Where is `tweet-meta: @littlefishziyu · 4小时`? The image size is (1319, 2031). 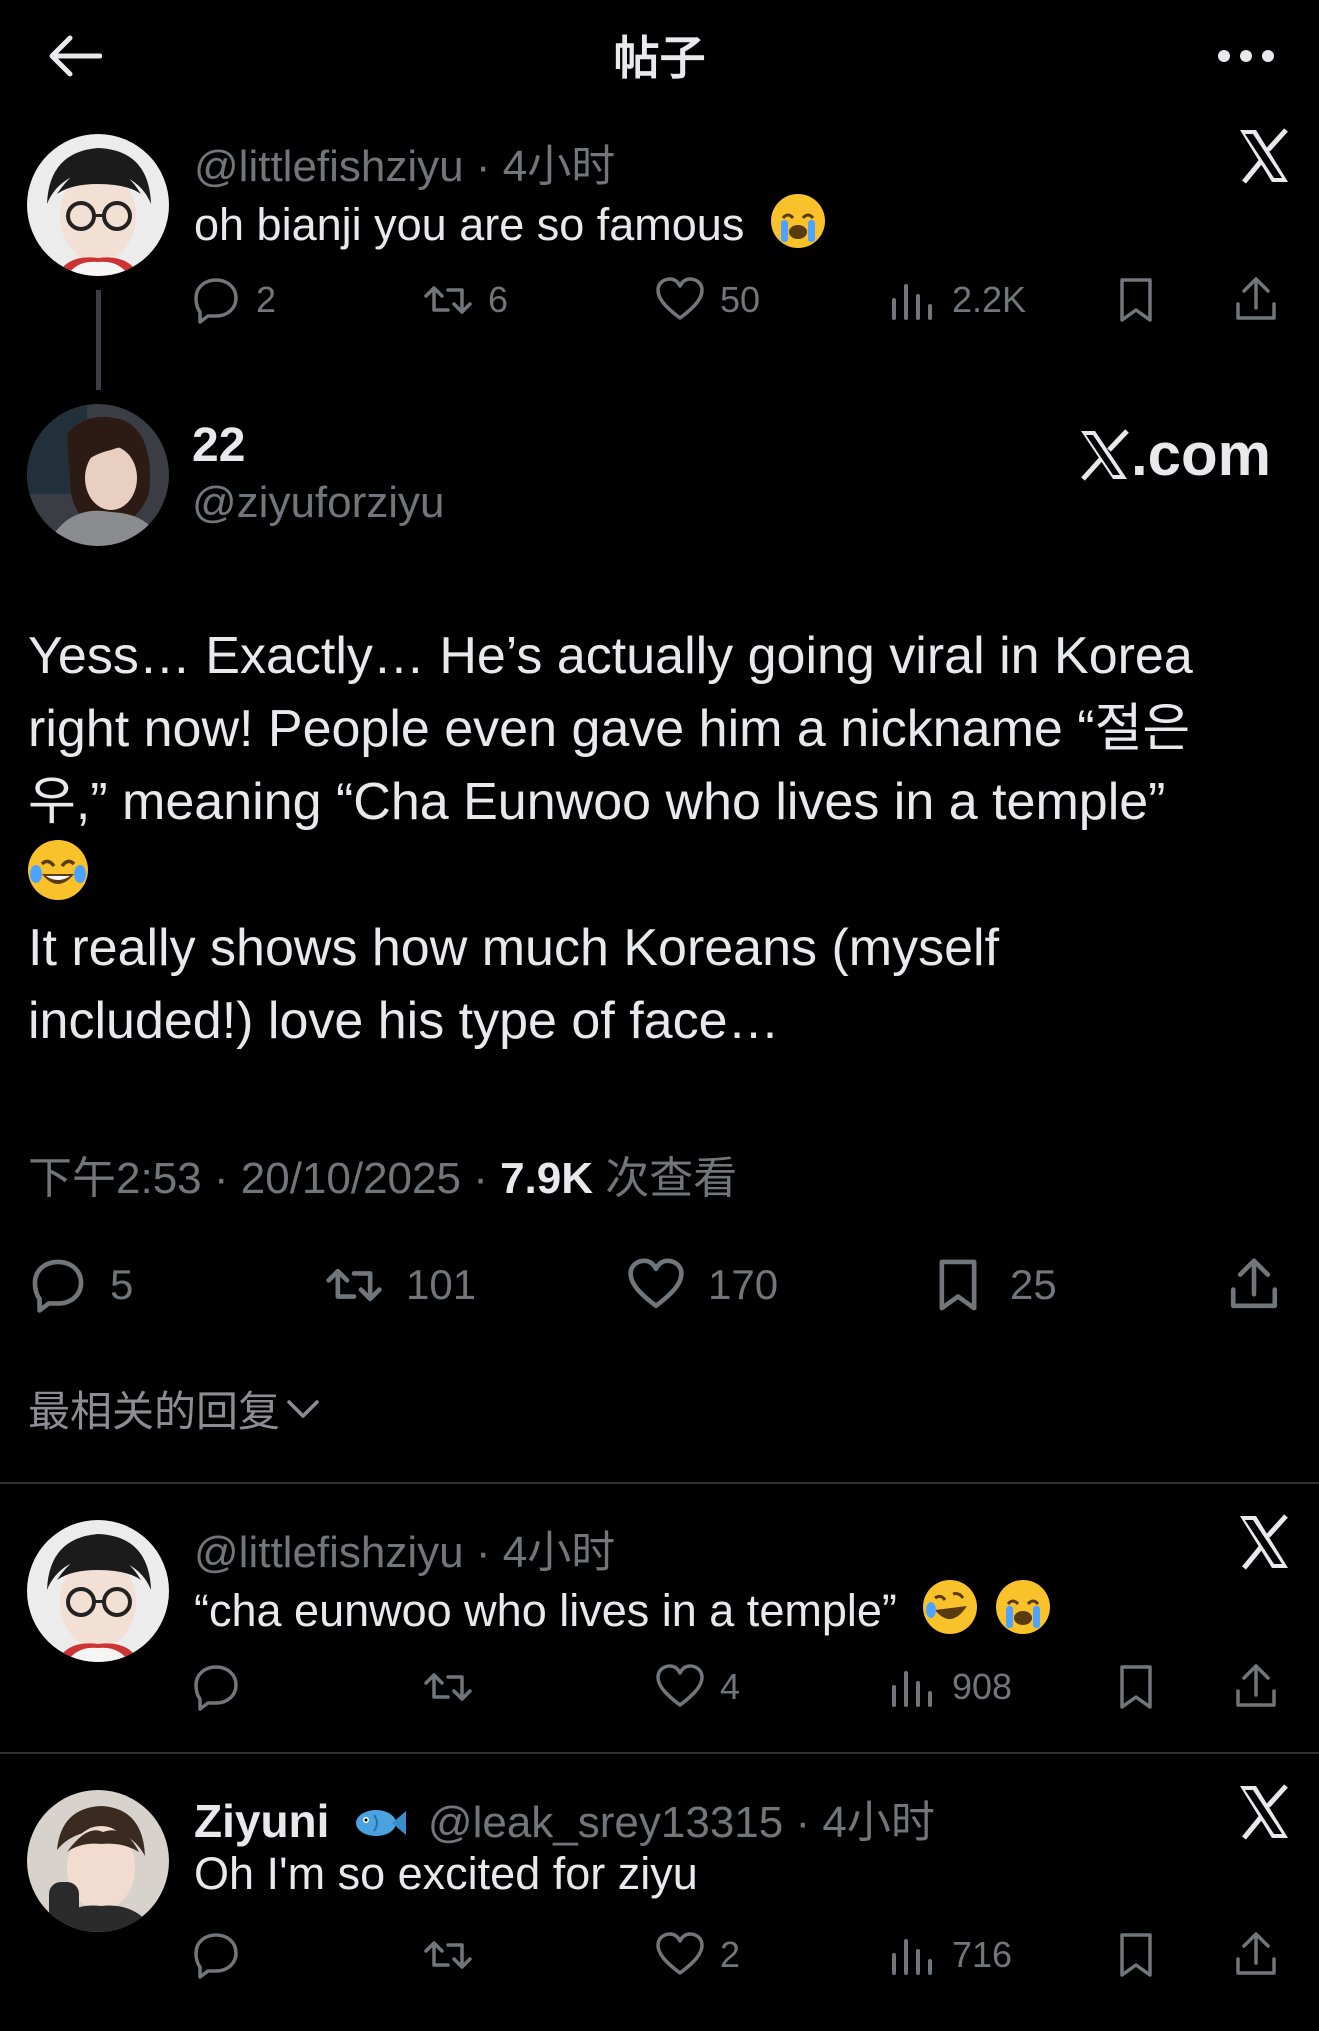 tweet-meta: @littlefishziyu · 4小时 is located at coordinates (404, 1548).